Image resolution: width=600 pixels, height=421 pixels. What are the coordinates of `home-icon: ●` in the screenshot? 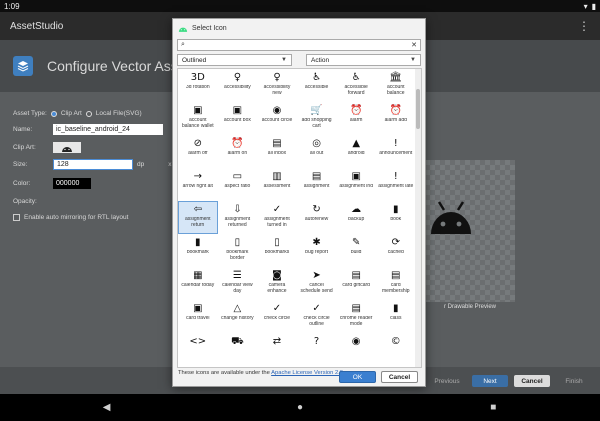 It's located at (300, 407).